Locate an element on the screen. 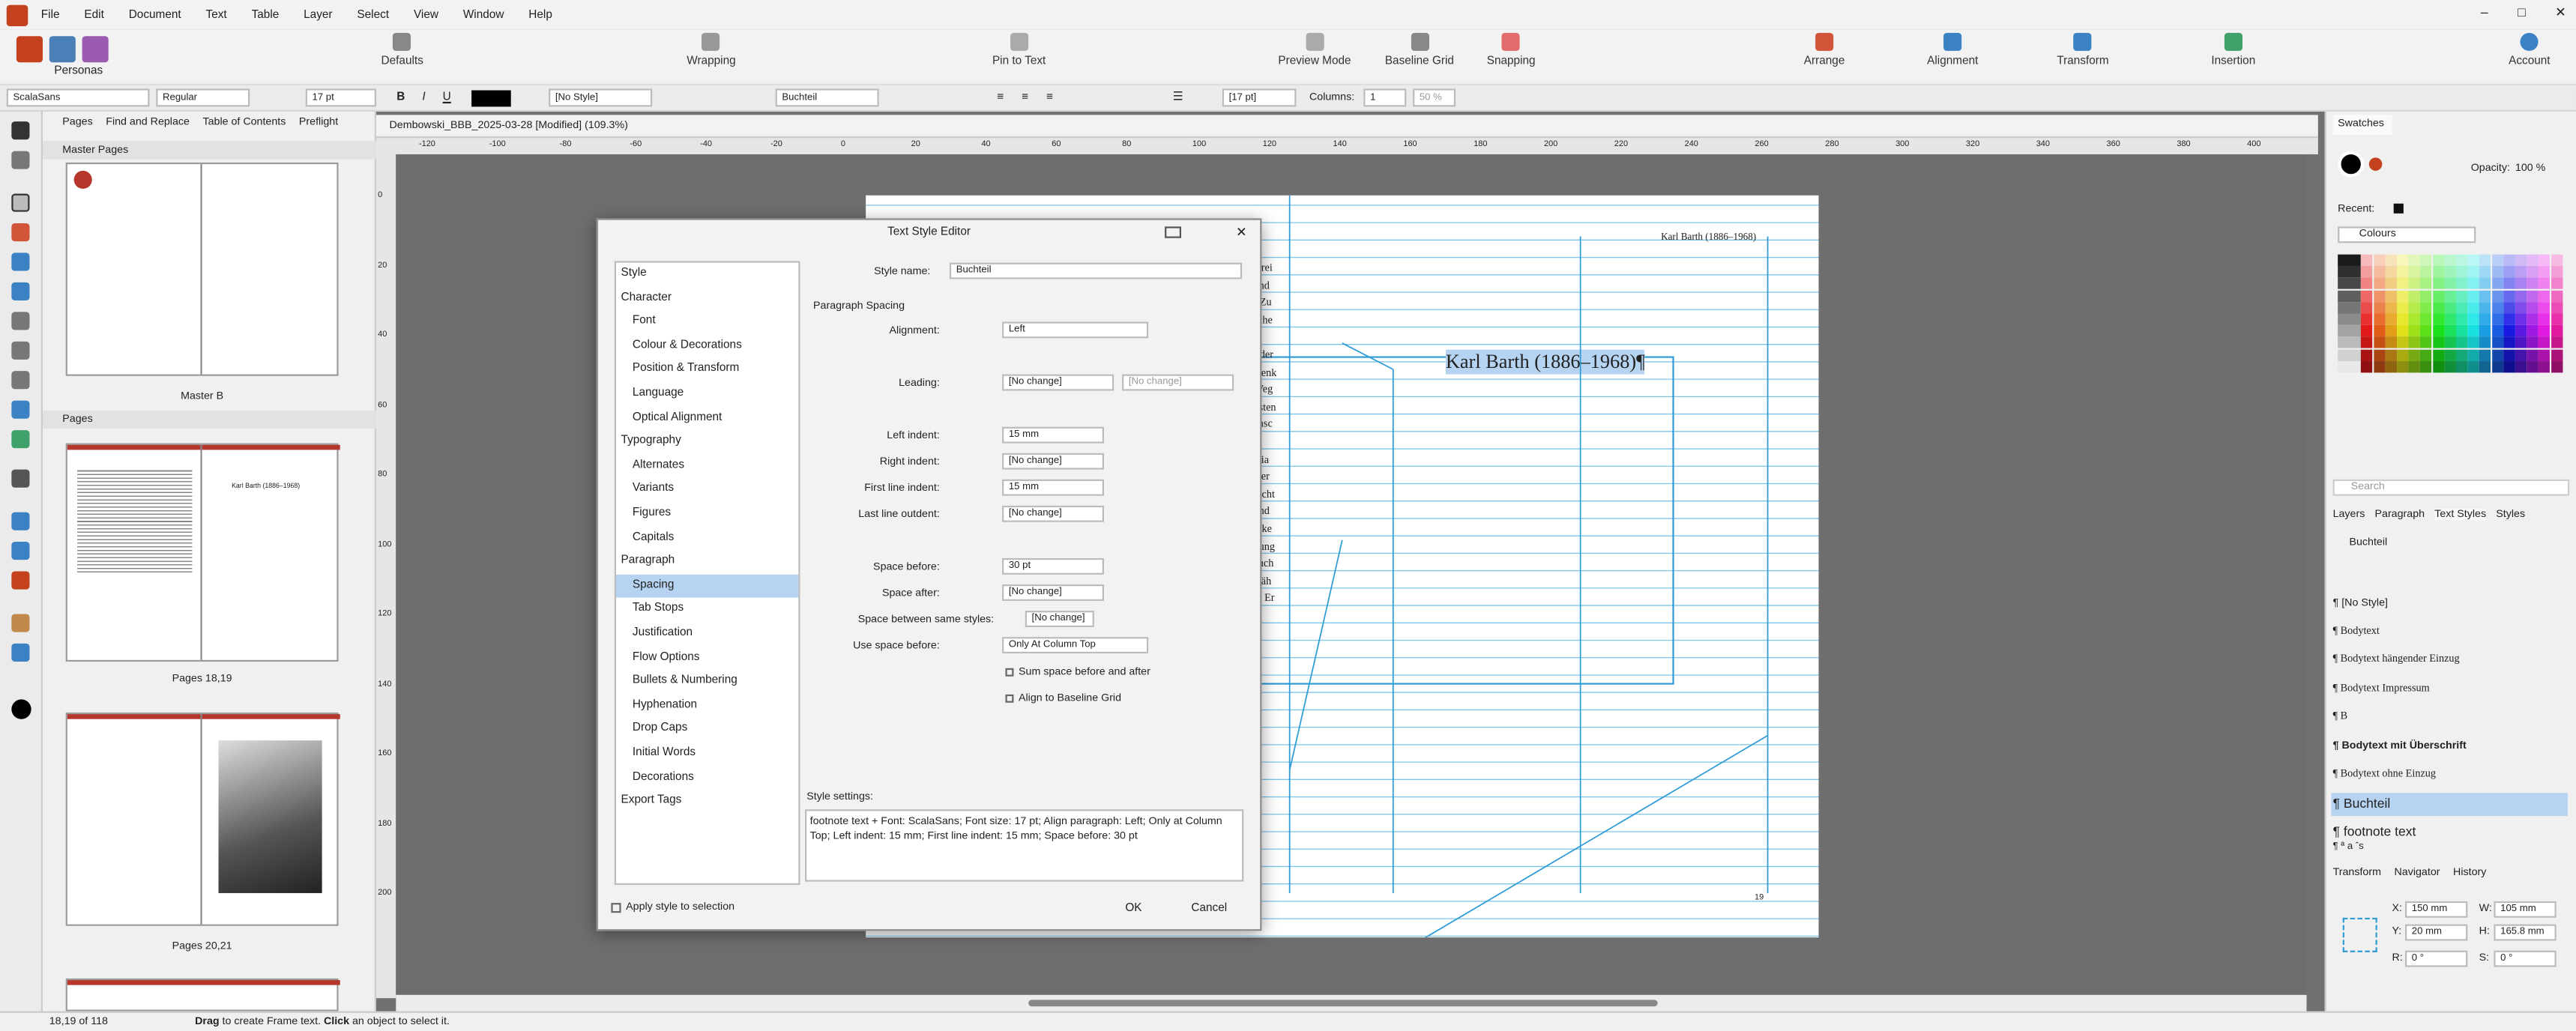  move-tool-icon is located at coordinates (21, 130).